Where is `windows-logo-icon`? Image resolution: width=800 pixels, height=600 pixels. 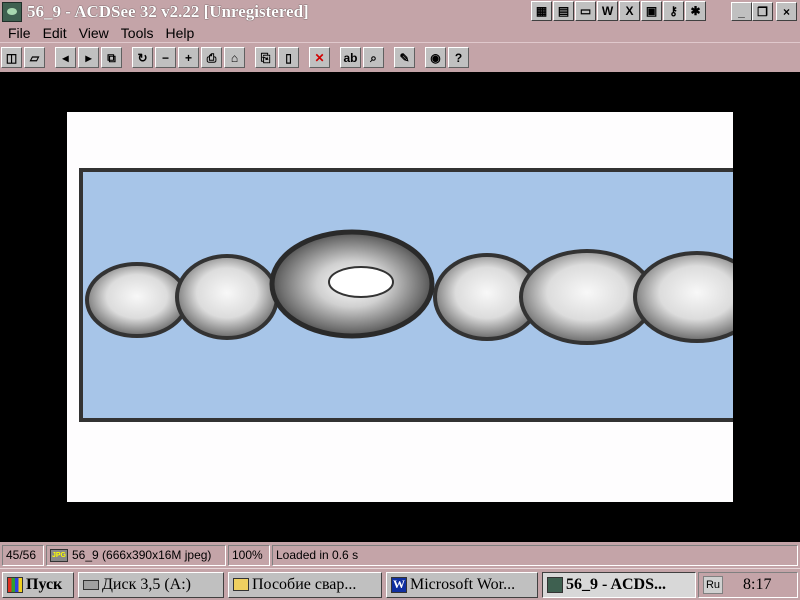
windows-logo-icon is located at coordinates (15, 584).